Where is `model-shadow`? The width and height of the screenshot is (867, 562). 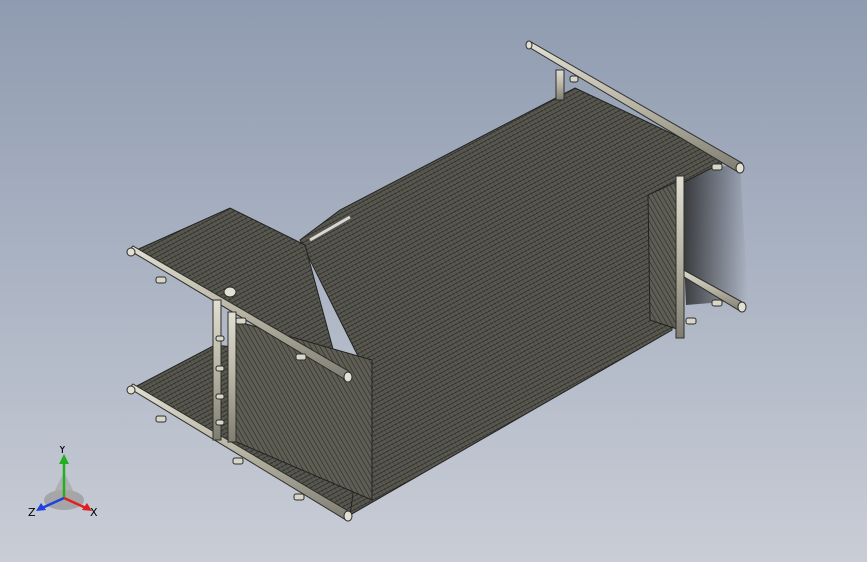 model-shadow is located at coordinates (714, 235).